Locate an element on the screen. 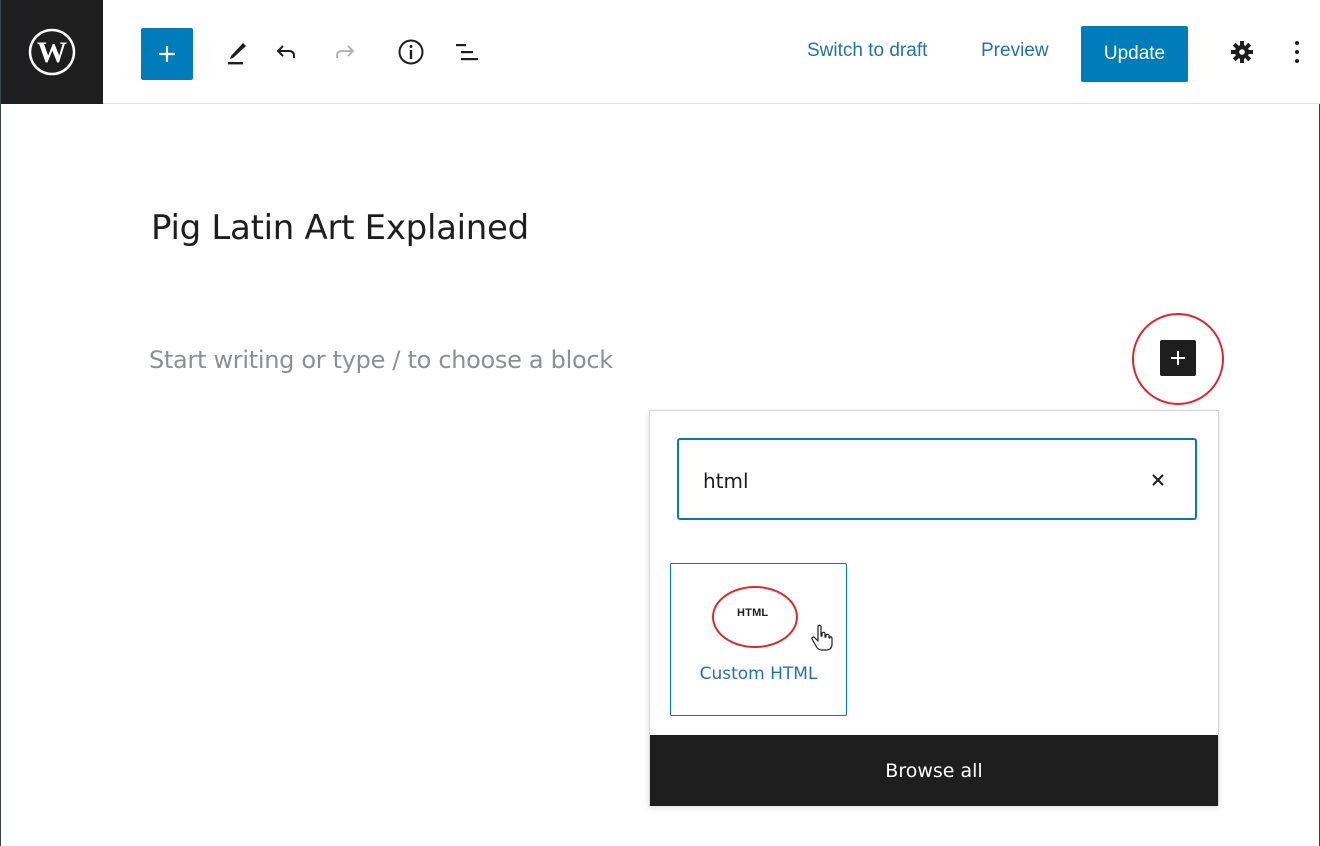  gear-icon is located at coordinates (1242, 52).